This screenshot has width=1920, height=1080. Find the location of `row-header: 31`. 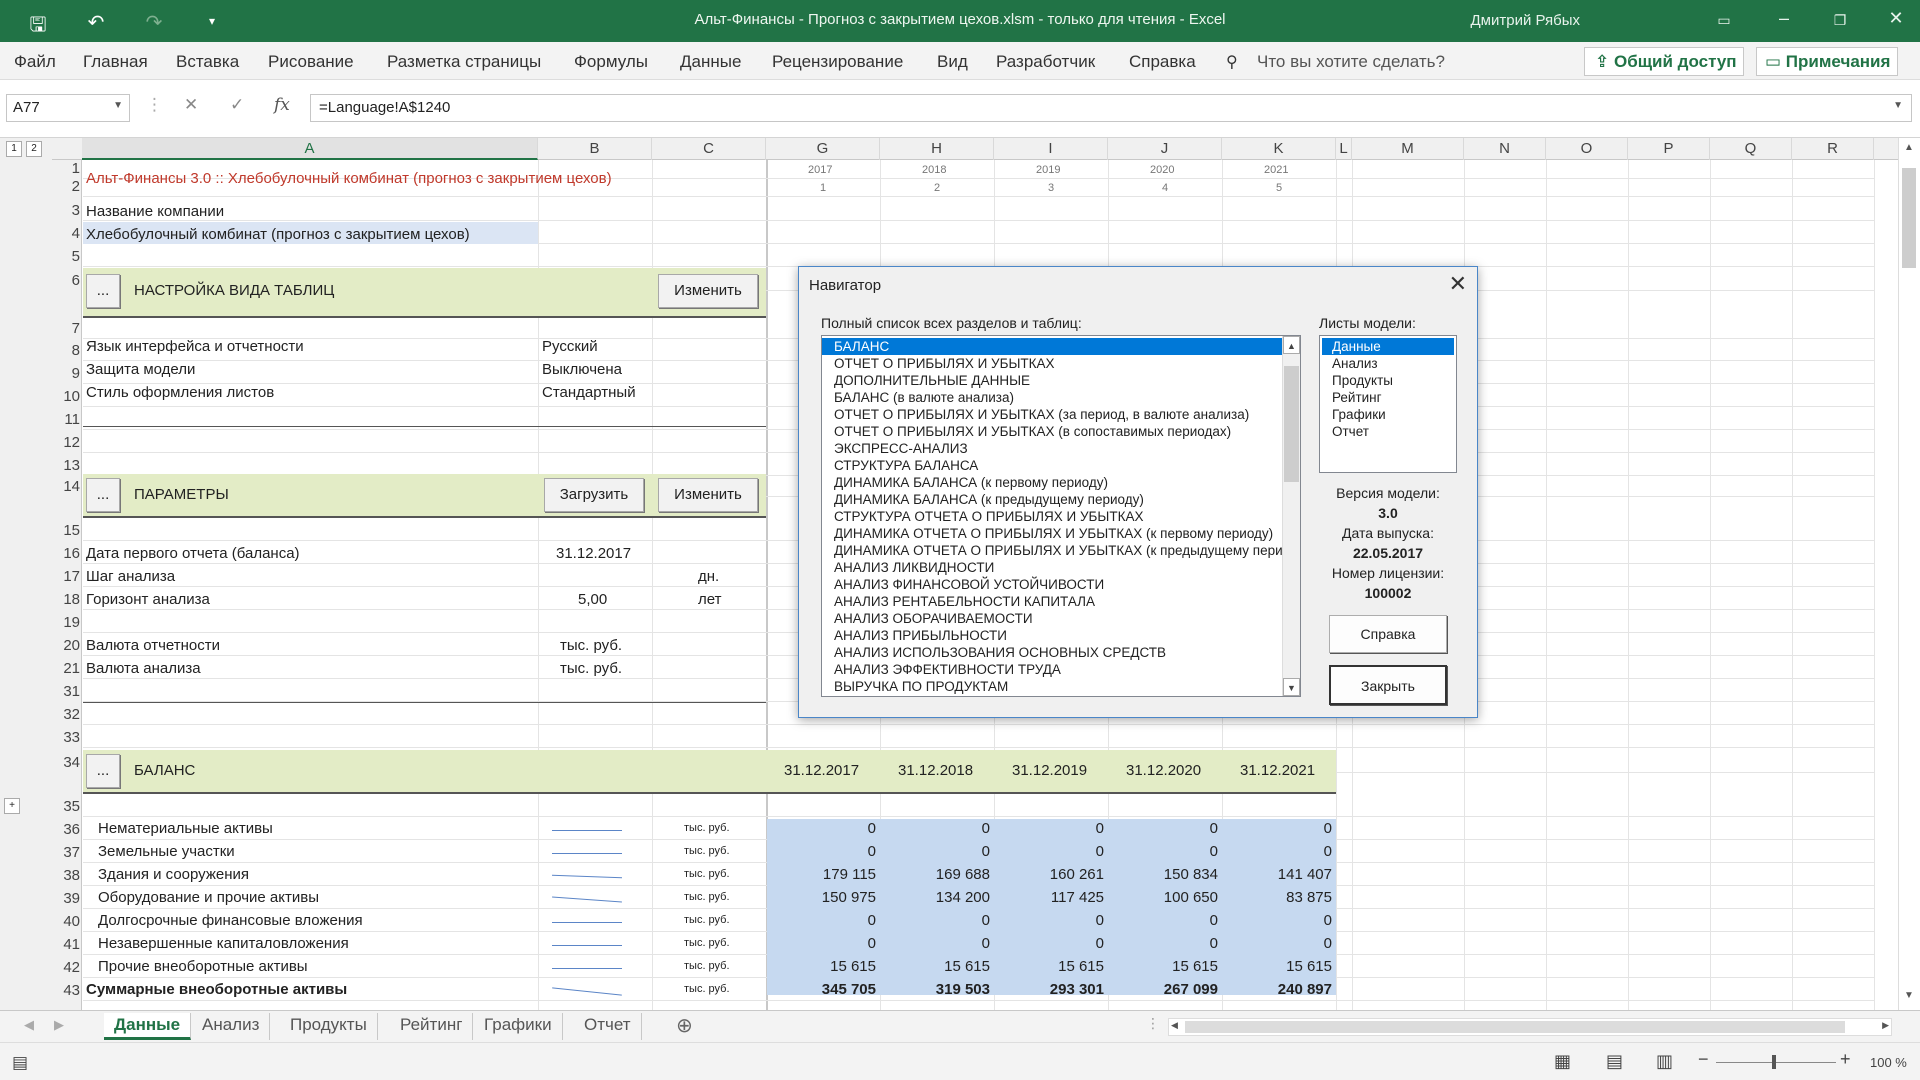

row-header: 31 is located at coordinates (62, 691).